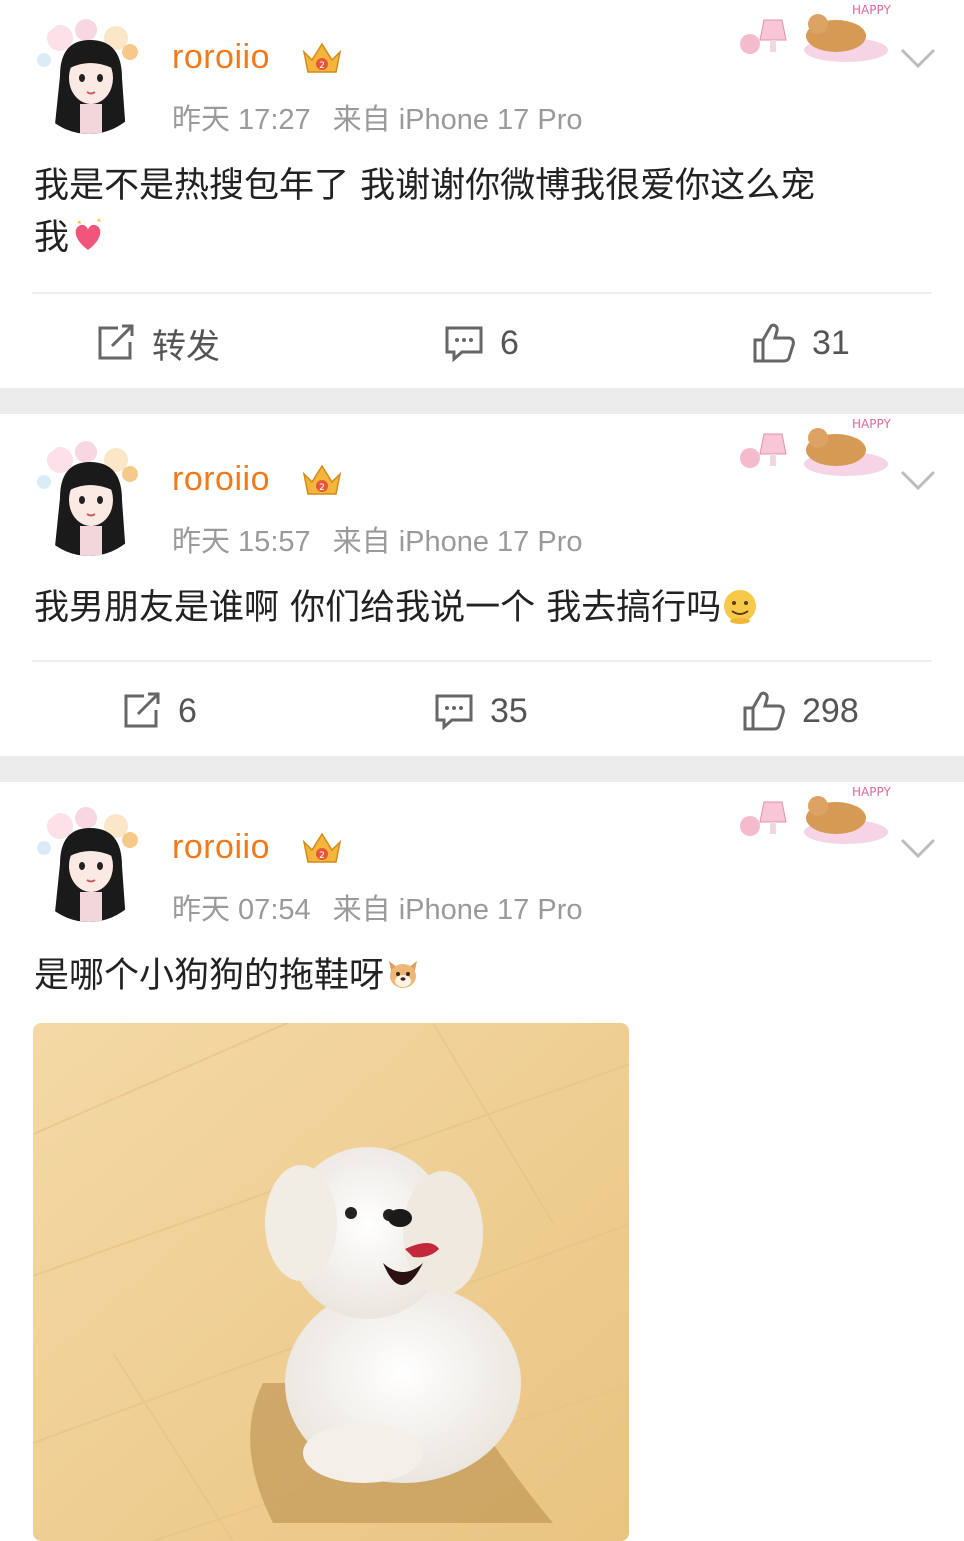 The width and height of the screenshot is (964, 1541). Describe the element at coordinates (509, 342) in the screenshot. I see `comment-count: 6` at that location.